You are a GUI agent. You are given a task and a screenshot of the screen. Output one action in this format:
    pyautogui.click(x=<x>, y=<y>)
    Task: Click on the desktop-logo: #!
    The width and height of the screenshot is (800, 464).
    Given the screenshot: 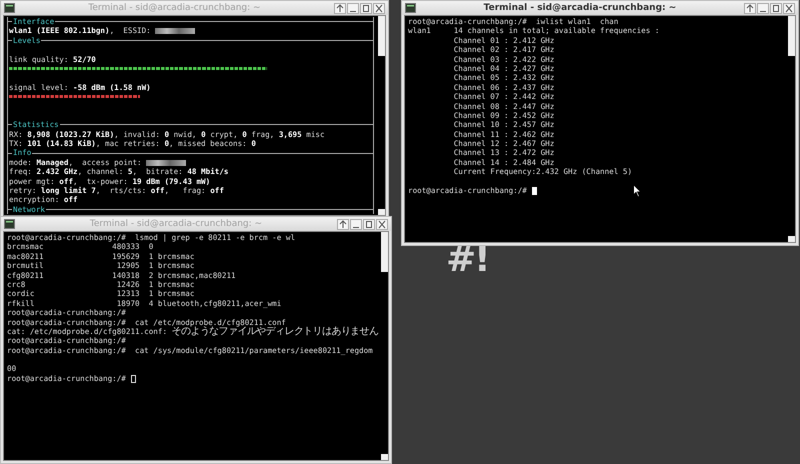 What is the action you would take?
    pyautogui.click(x=467, y=260)
    